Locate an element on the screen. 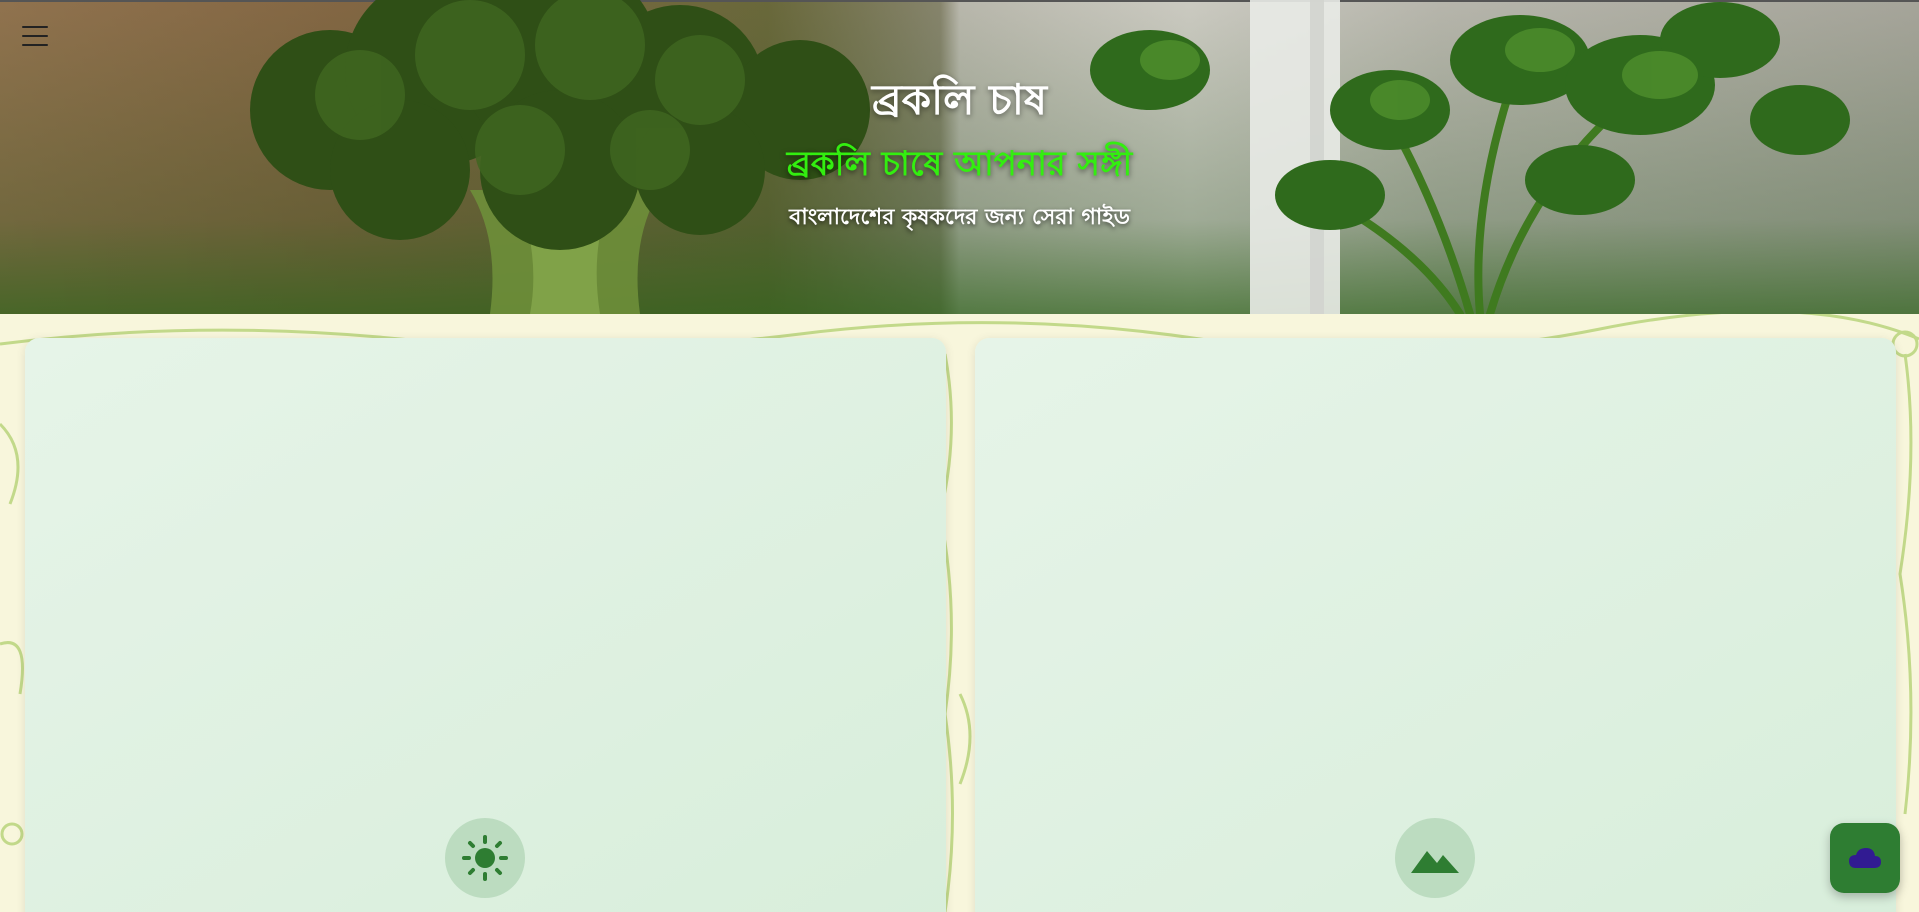  weather-fab-button is located at coordinates (1865, 858).